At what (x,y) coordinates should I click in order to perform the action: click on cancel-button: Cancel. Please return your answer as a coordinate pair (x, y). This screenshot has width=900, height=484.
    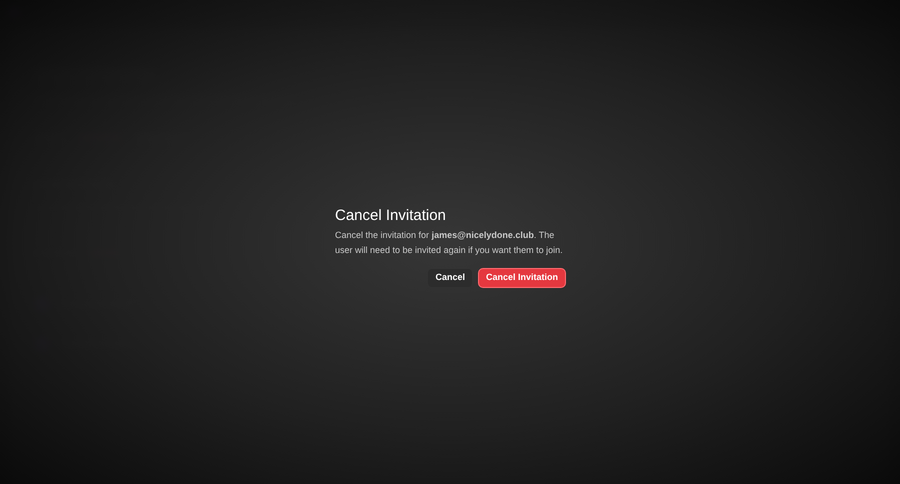
    Looking at the image, I should click on (450, 277).